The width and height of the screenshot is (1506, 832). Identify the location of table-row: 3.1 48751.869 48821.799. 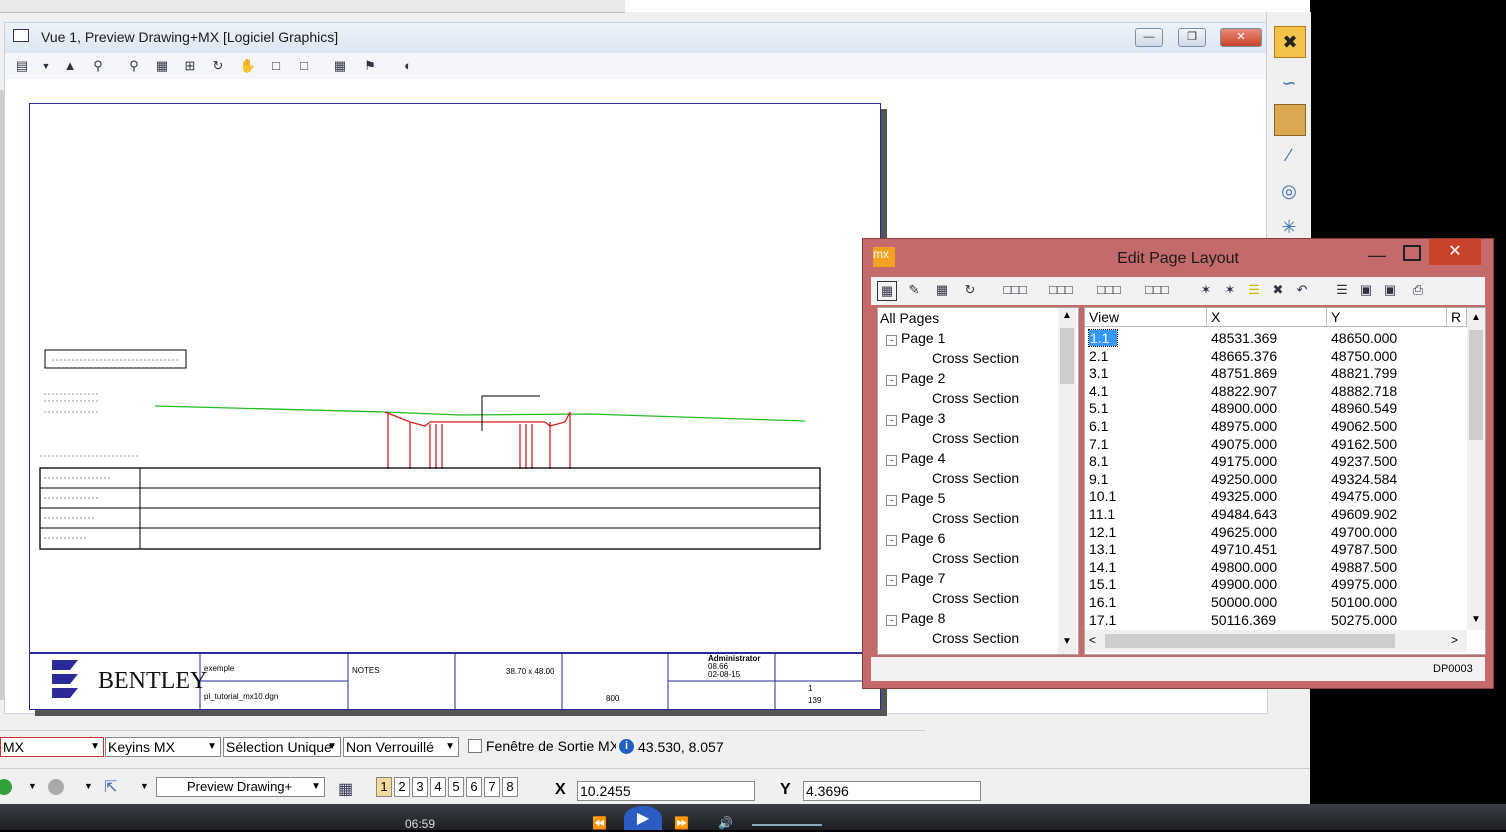
(1275, 374).